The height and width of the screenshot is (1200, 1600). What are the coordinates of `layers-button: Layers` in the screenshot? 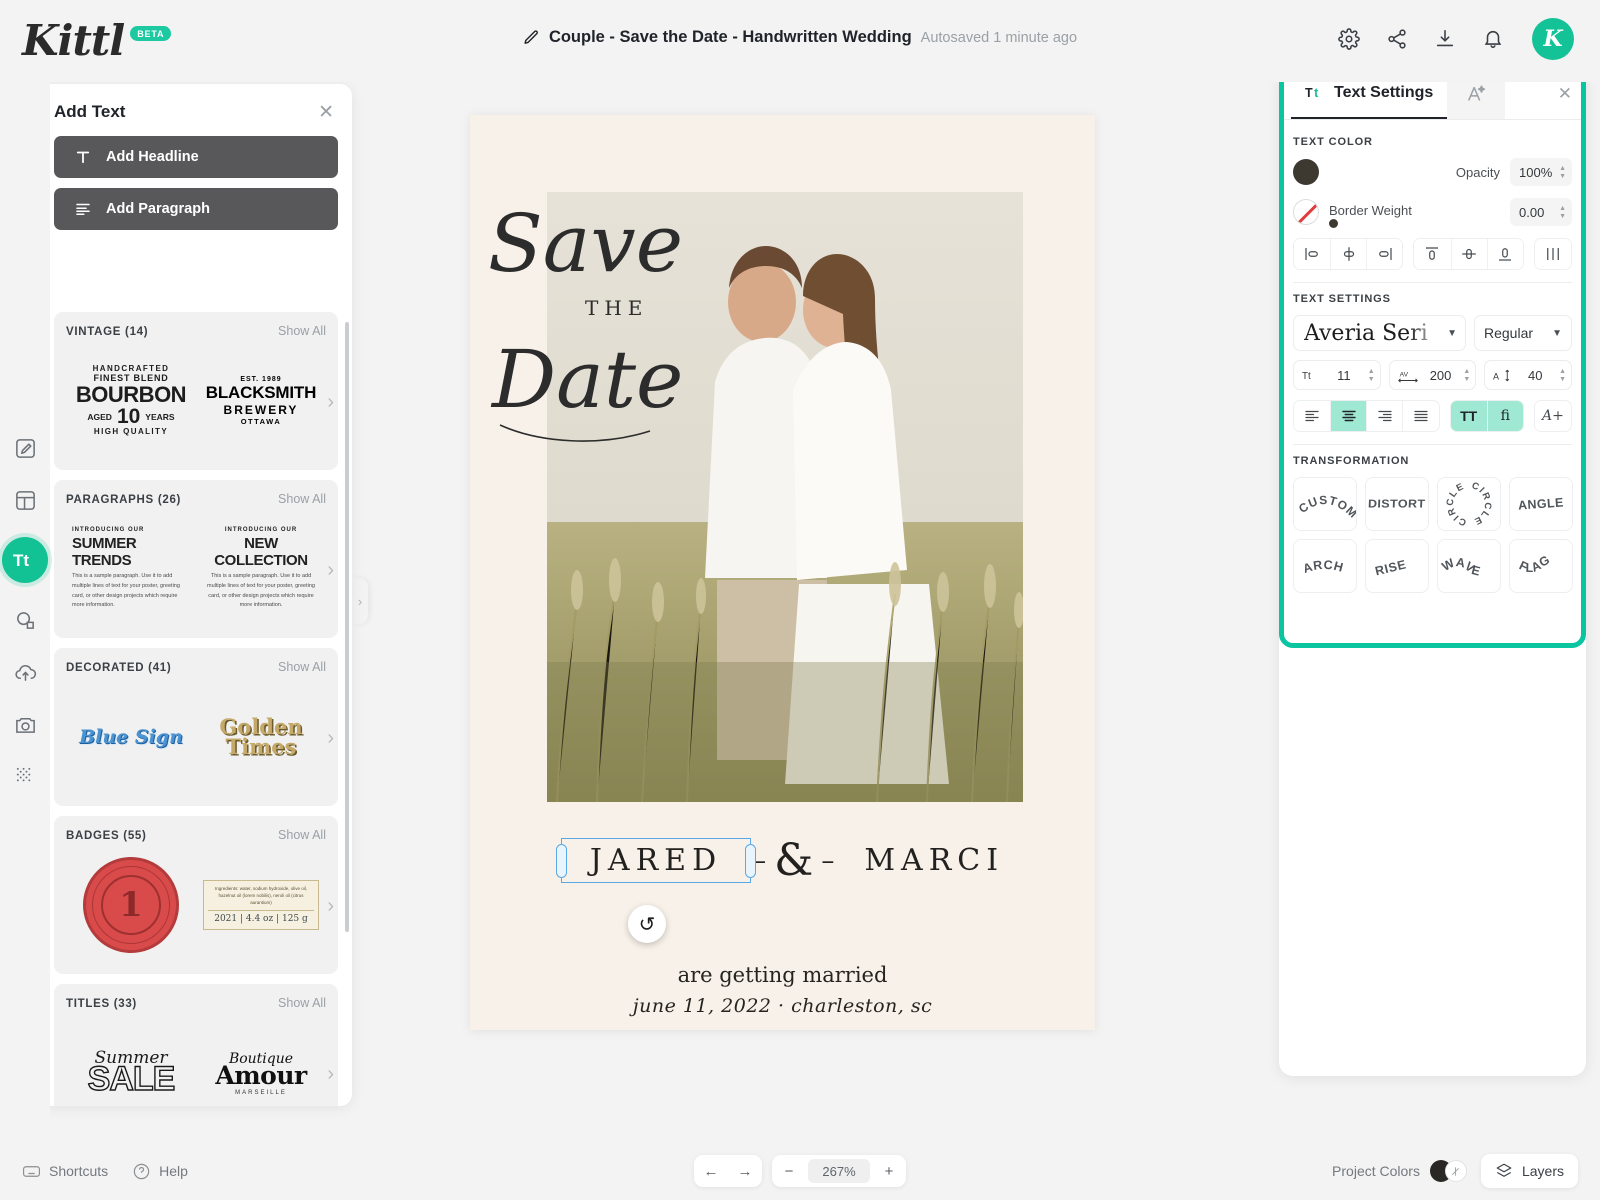 It's located at (1529, 1171).